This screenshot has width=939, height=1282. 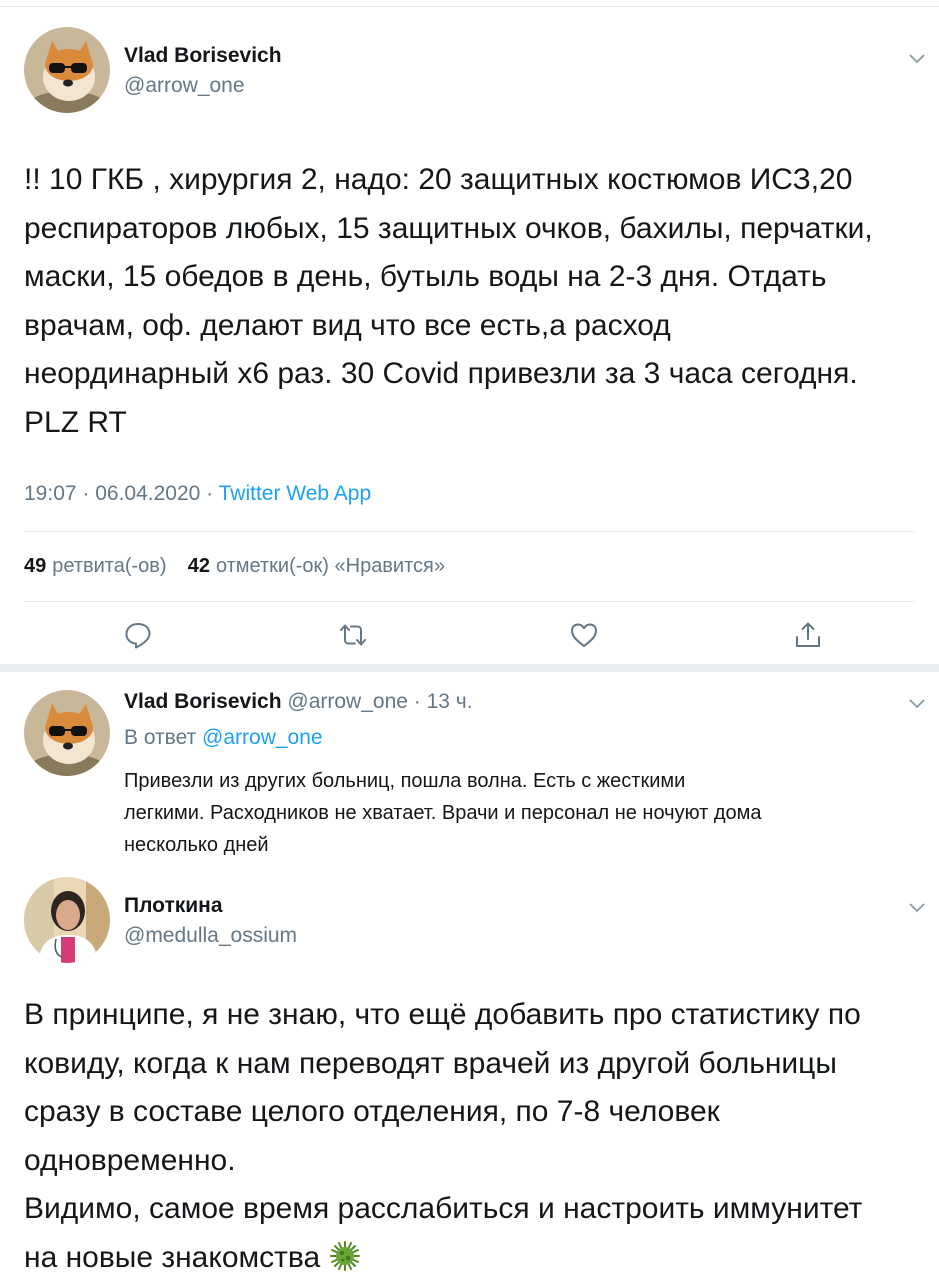 I want to click on tweet-stats: 49 ретвита(-ов) 42 отметки(-ок) «Нравится», so click(x=234, y=566).